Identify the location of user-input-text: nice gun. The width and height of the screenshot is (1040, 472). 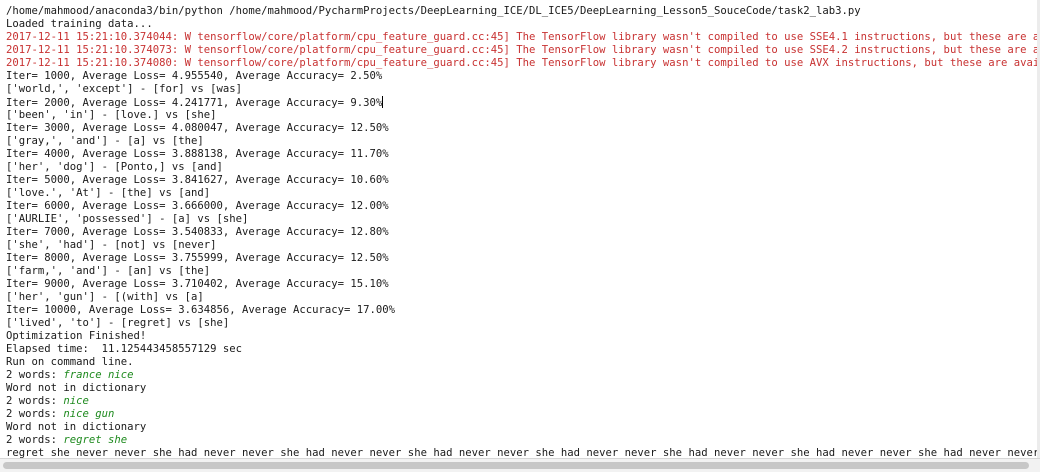
(89, 414).